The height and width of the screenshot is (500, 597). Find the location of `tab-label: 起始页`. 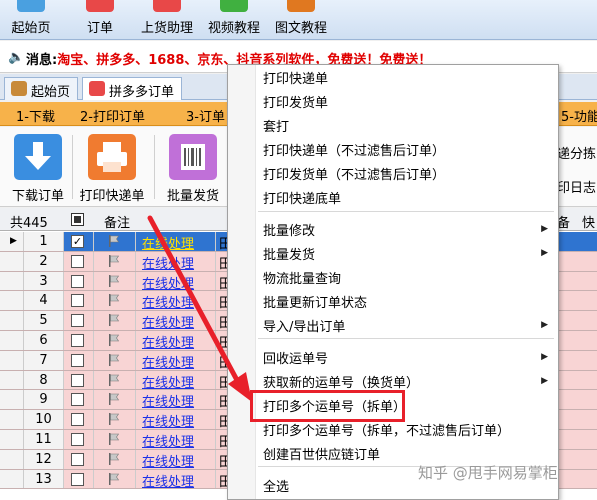

tab-label: 起始页 is located at coordinates (51, 92).